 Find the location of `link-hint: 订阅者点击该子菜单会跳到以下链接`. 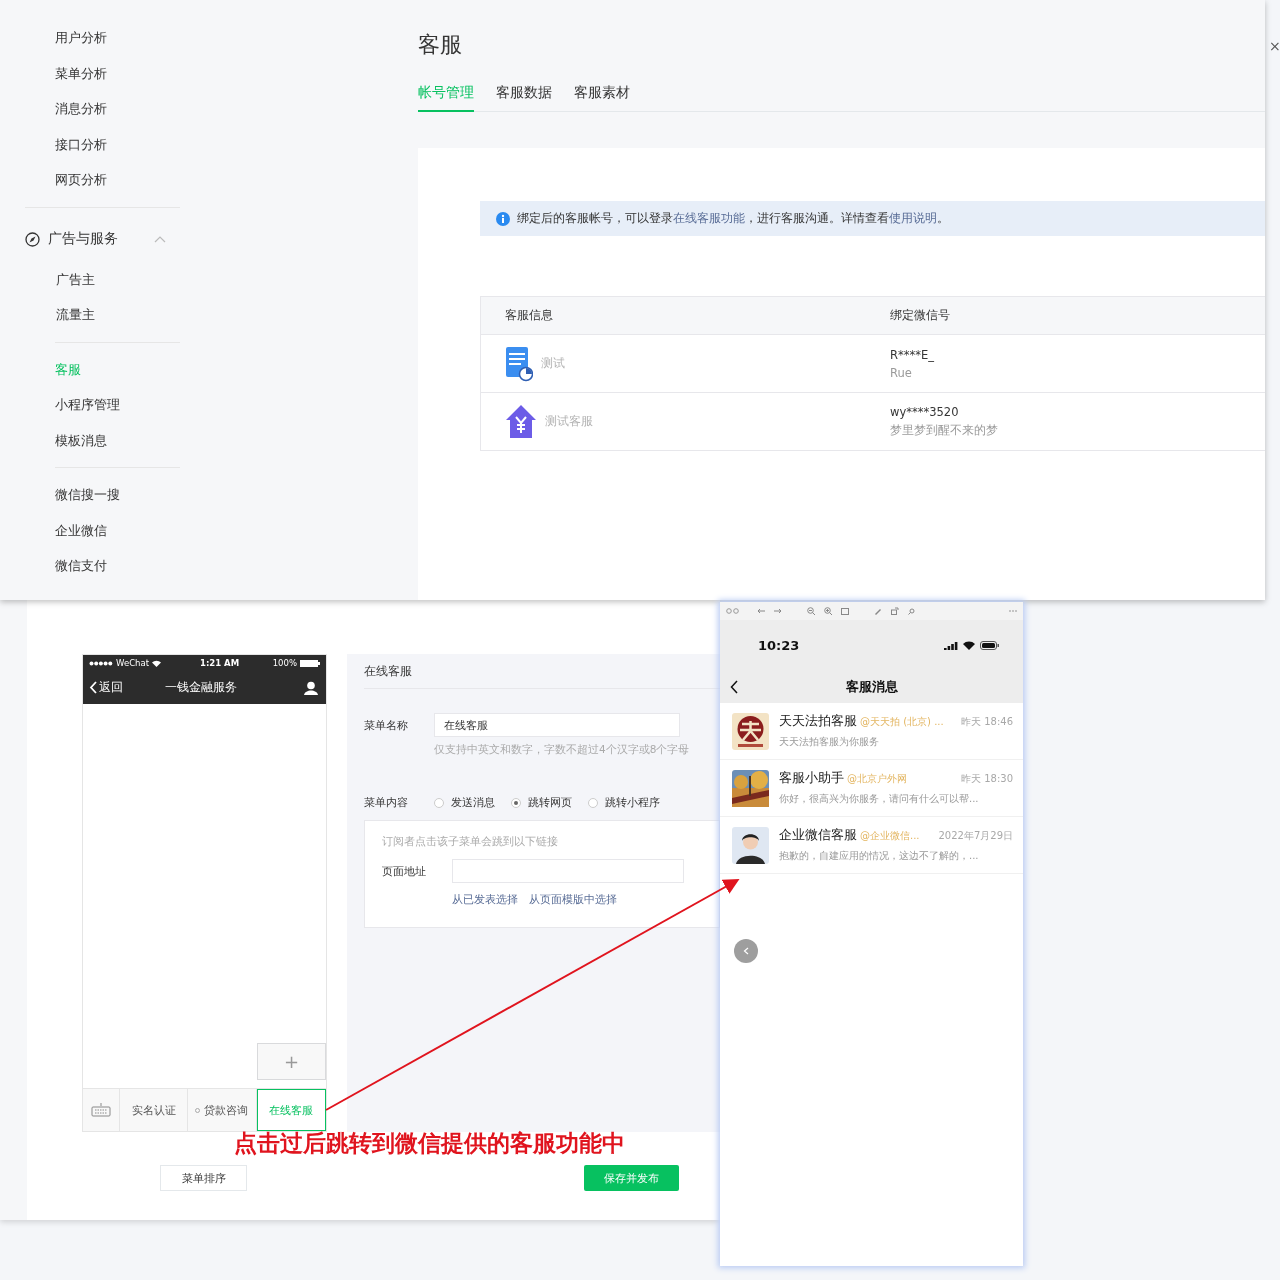

link-hint: 订阅者点击该子菜单会跳到以下链接 is located at coordinates (470, 842).